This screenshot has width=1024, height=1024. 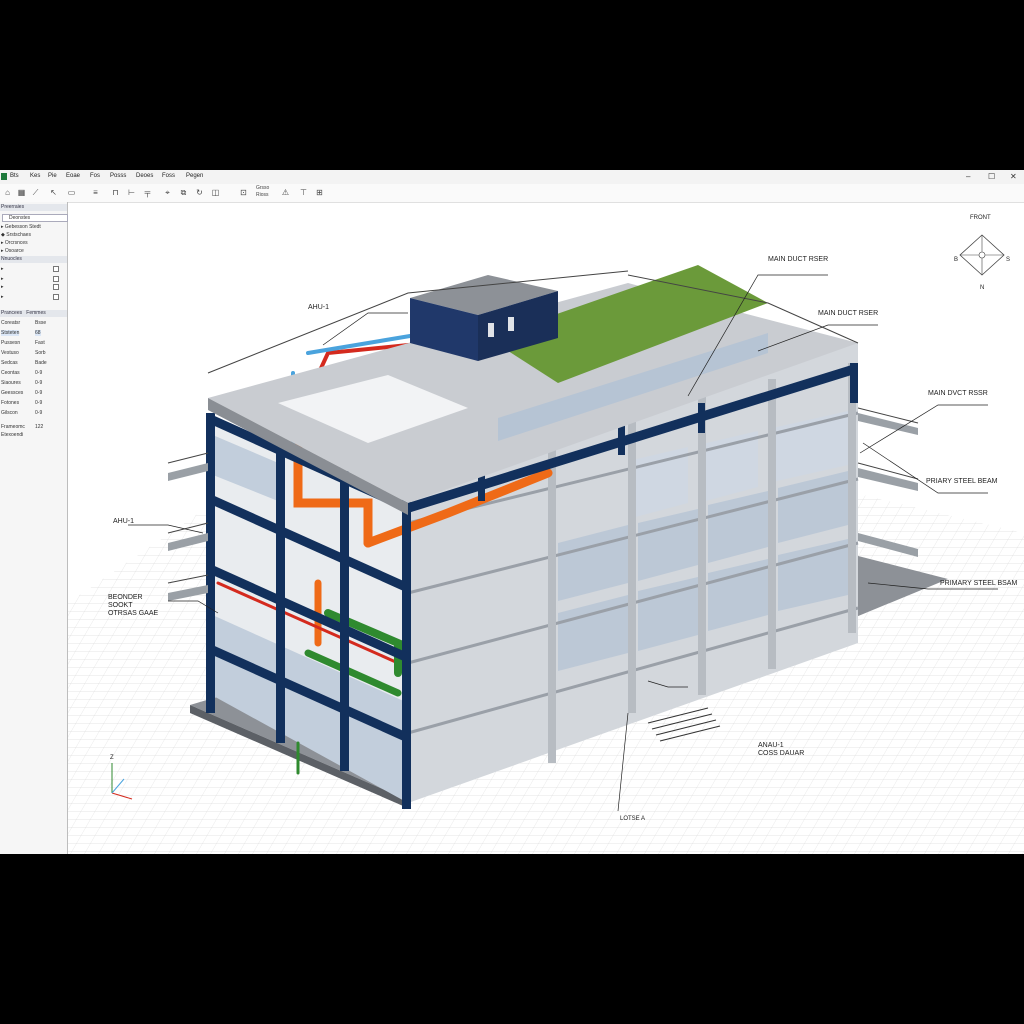 I want to click on property-label: Ststeten, so click(x=10, y=333).